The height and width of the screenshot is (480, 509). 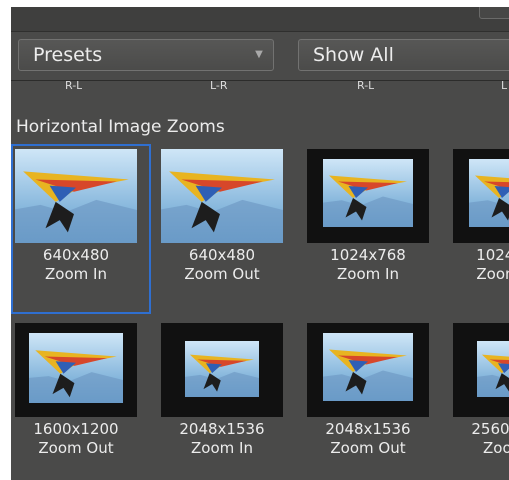 I want to click on effect-tile: 640x480 Zoom Out, so click(x=227, y=229).